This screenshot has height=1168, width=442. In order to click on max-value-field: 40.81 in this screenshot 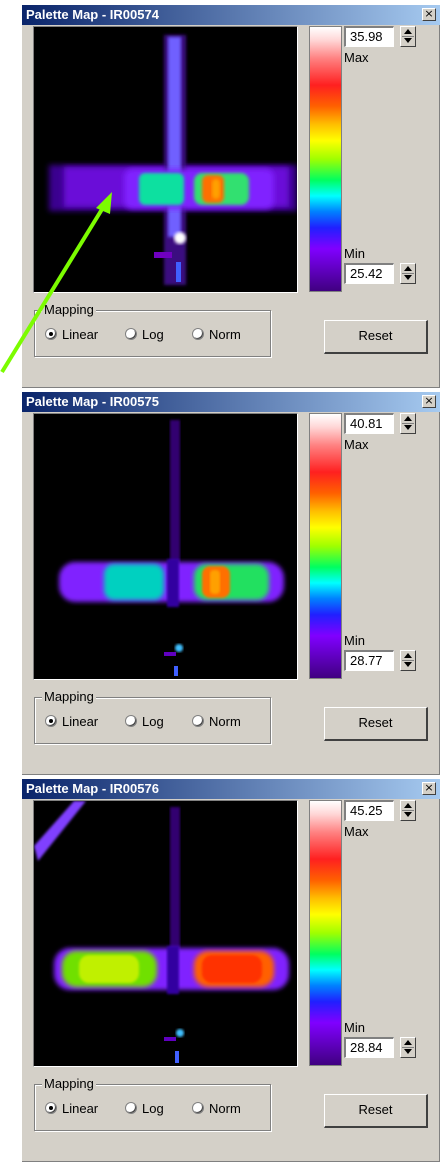, I will do `click(369, 423)`.